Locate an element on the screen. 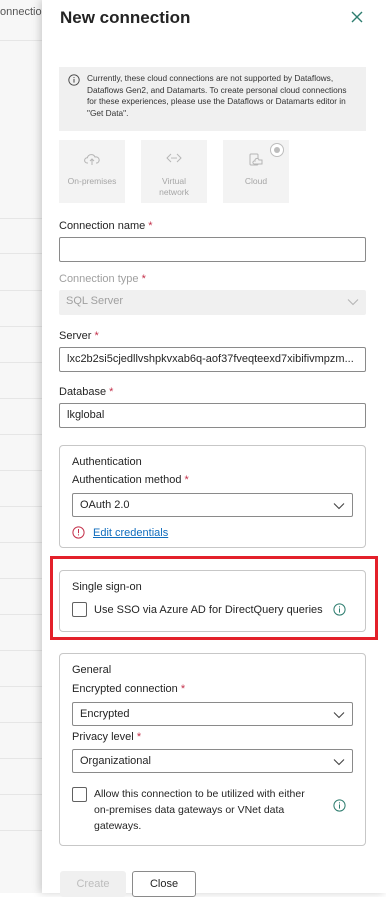  tile-cloud: Cloud is located at coordinates (256, 171).